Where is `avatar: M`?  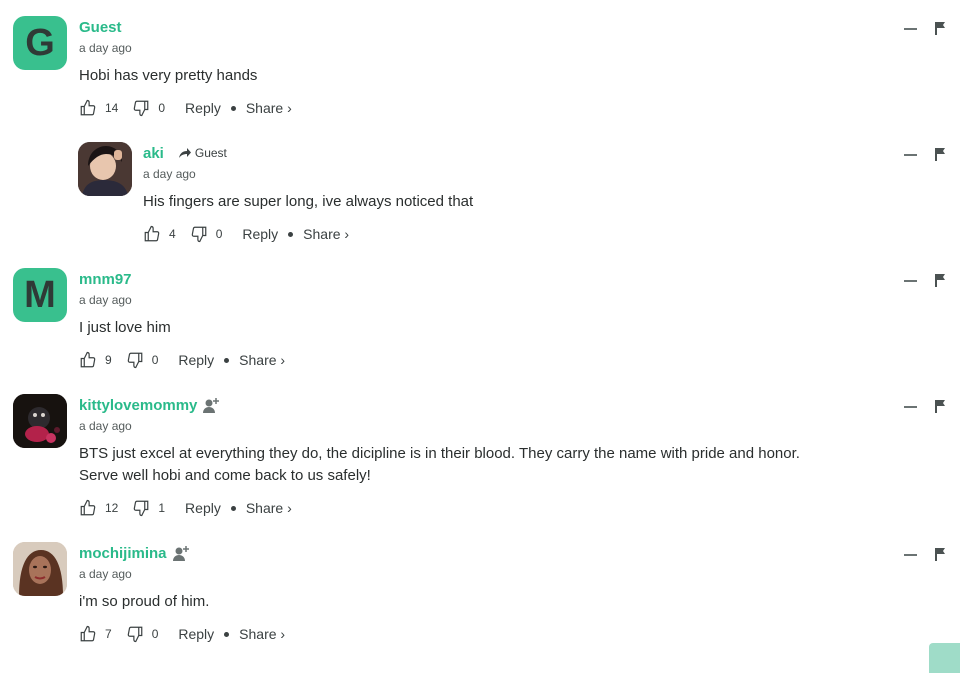
avatar: M is located at coordinates (40, 295).